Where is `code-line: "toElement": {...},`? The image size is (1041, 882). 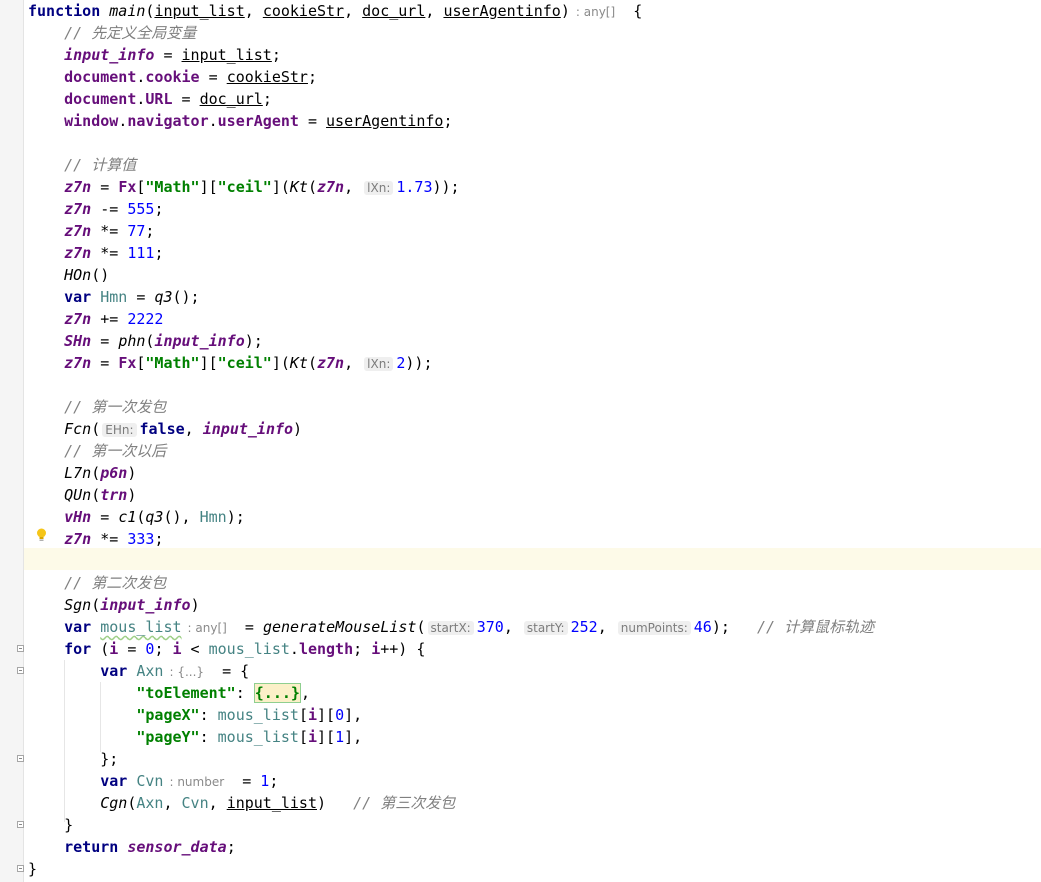 code-line: "toElement": {...}, is located at coordinates (223, 693).